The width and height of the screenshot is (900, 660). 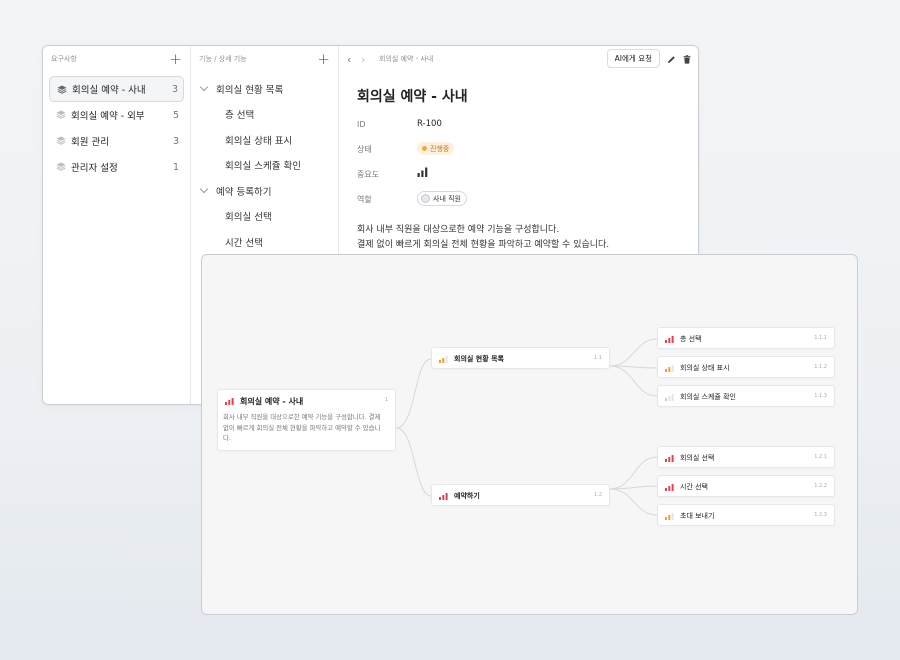 What do you see at coordinates (820, 457) in the screenshot?
I see `node-number: 1.2.1` at bounding box center [820, 457].